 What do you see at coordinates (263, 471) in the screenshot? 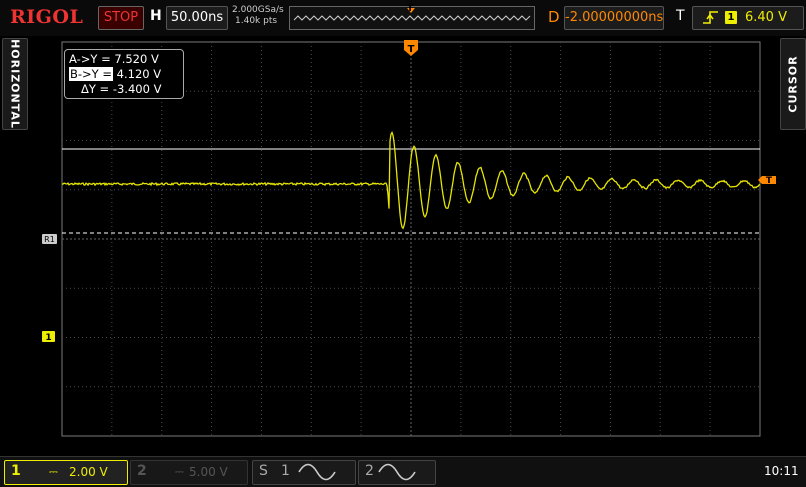
I see `math-s-label: S` at bounding box center [263, 471].